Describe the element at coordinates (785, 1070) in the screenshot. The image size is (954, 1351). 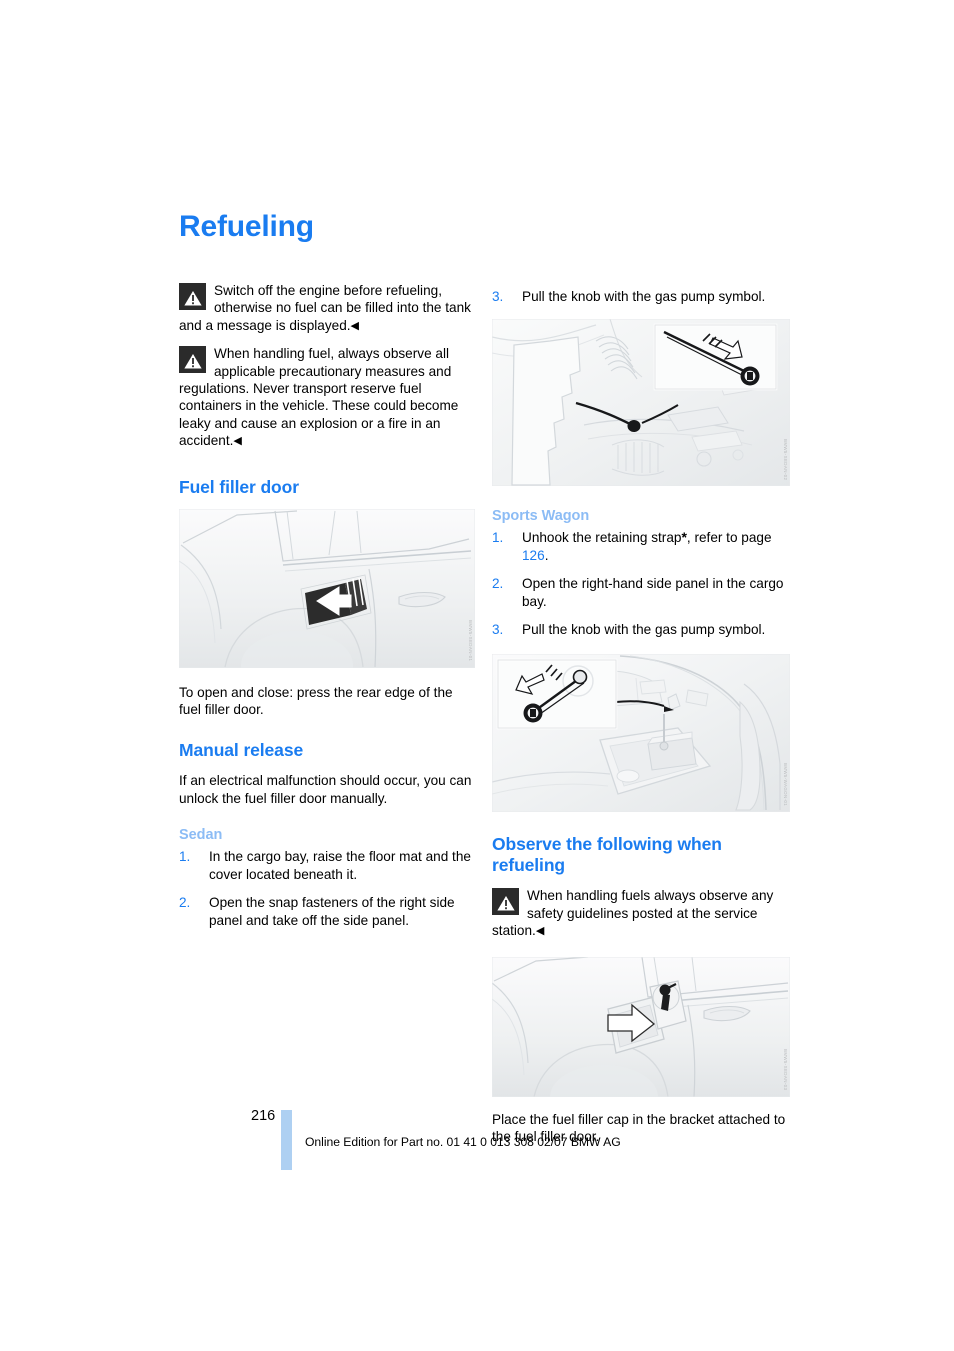
I see `figure-watermark: BMW5-SEDAN-03` at that location.